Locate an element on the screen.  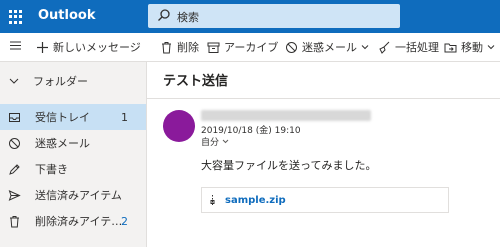
archive-icon is located at coordinates (213, 47).